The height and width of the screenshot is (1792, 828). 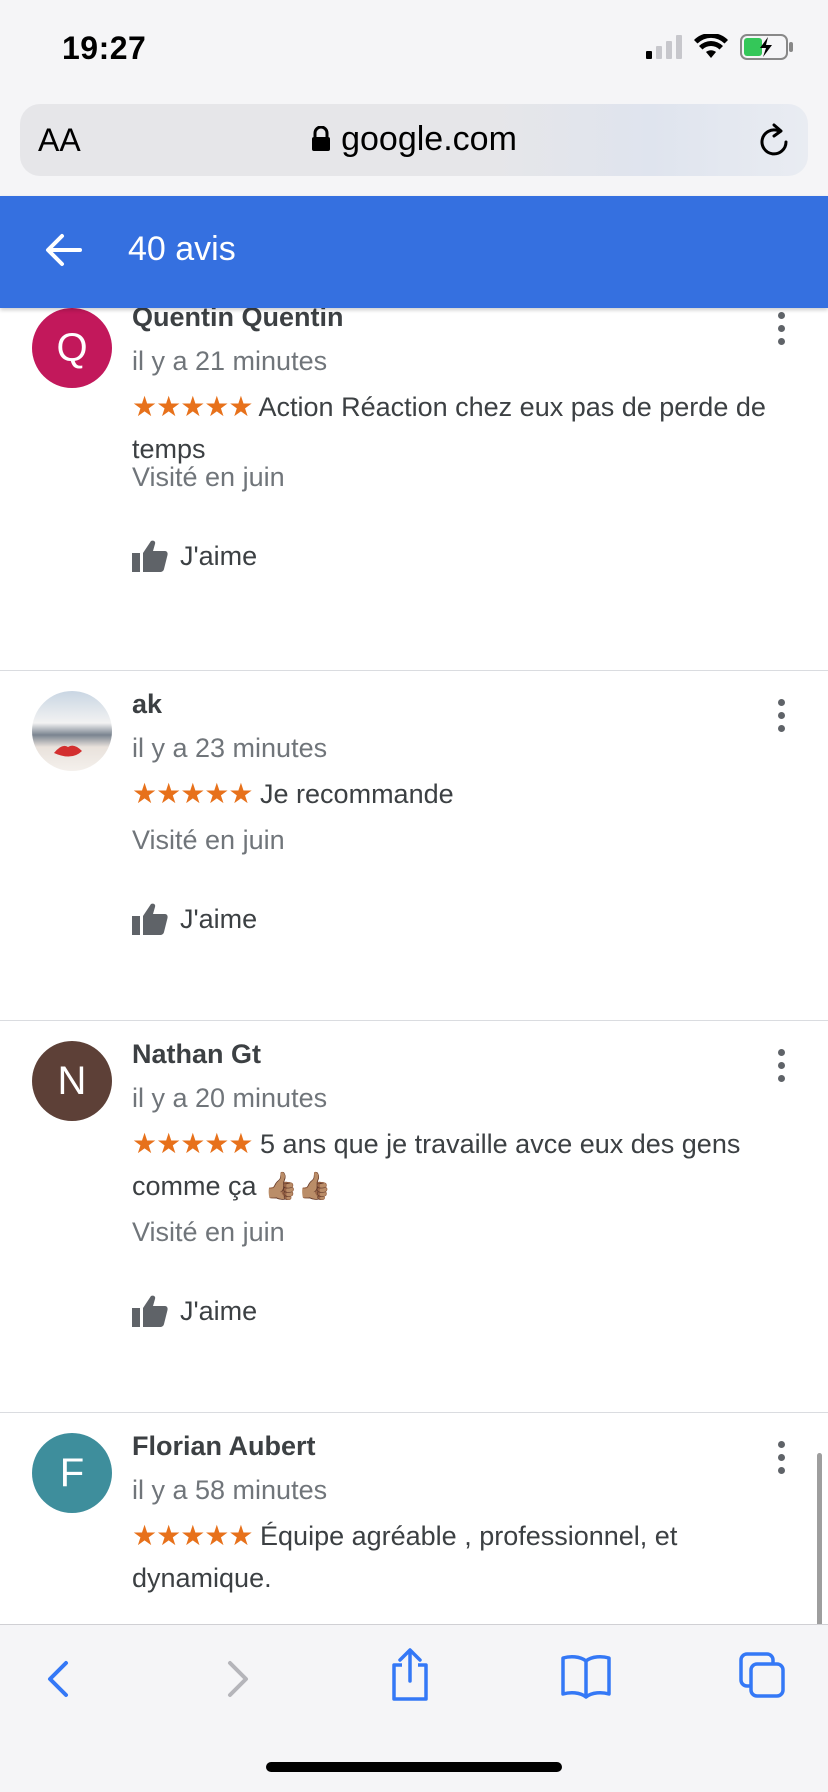 I want to click on browser-address-area: AA google.com, so click(x=414, y=146).